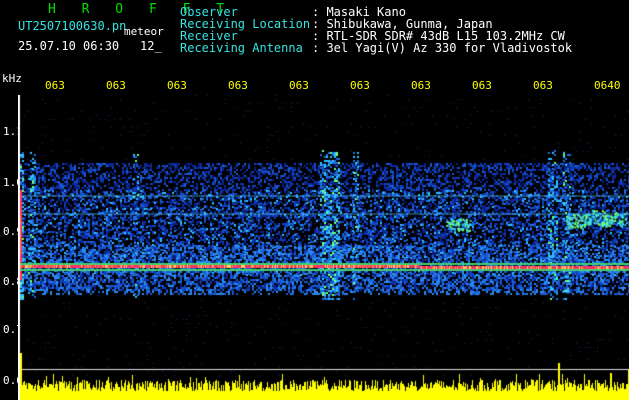  I want to click on datetime-label: 25.07.10 06:30, so click(69, 46).